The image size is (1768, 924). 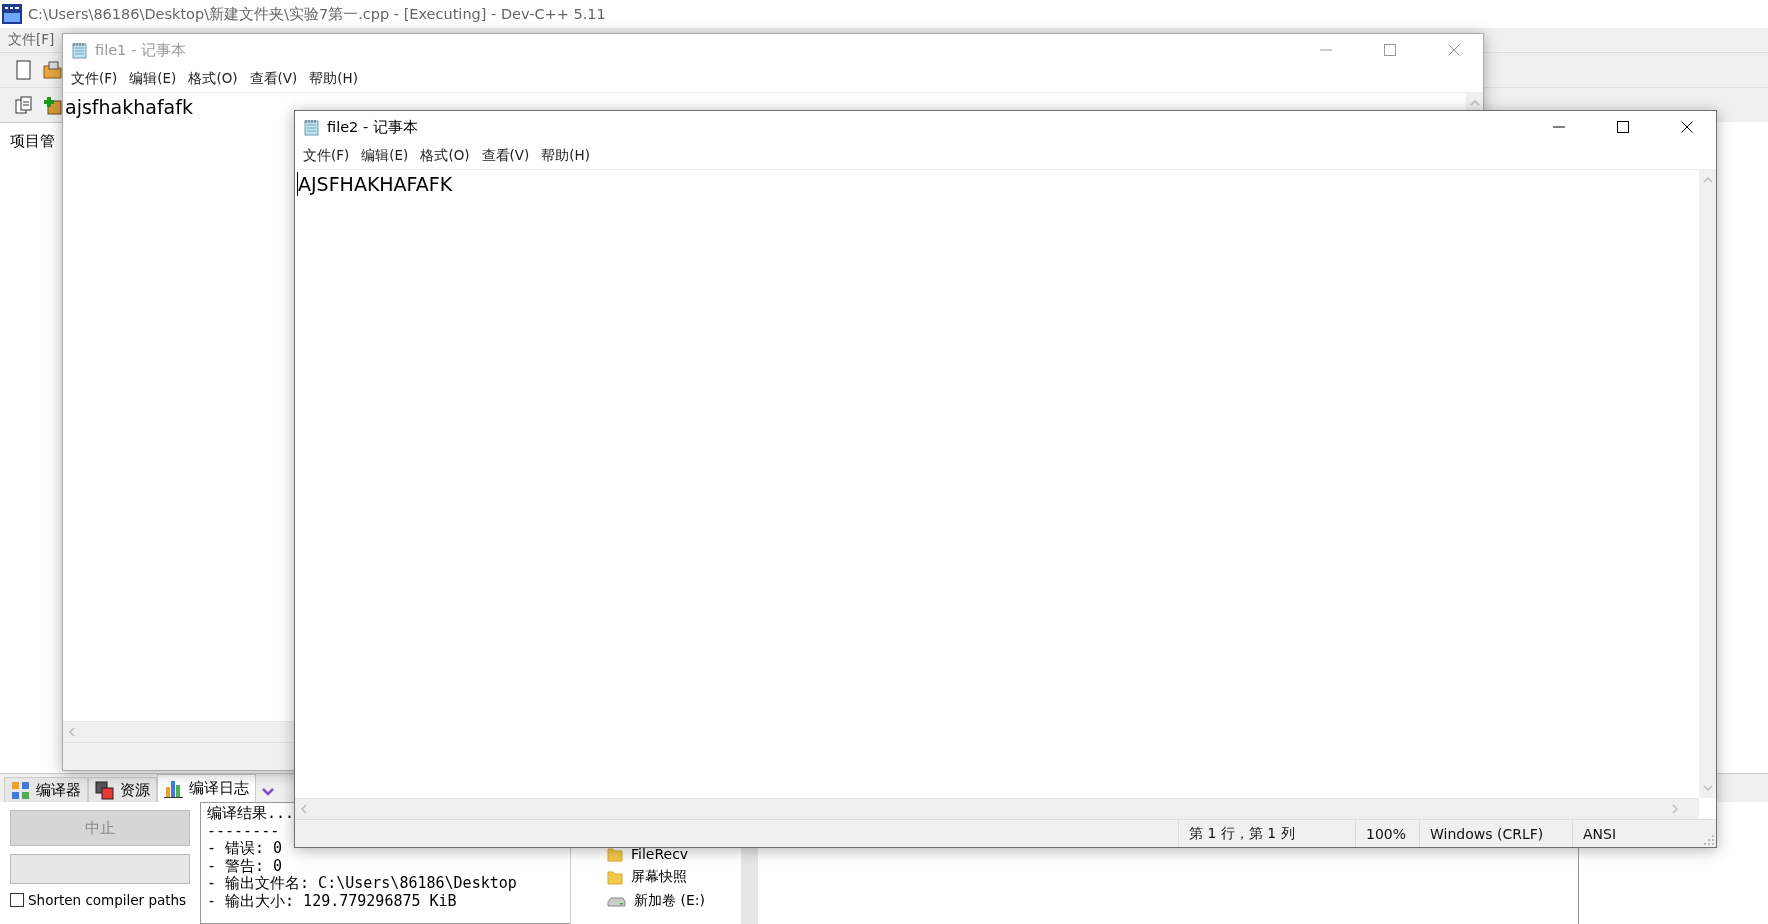 What do you see at coordinates (52, 70) in the screenshot?
I see `open-file-icon` at bounding box center [52, 70].